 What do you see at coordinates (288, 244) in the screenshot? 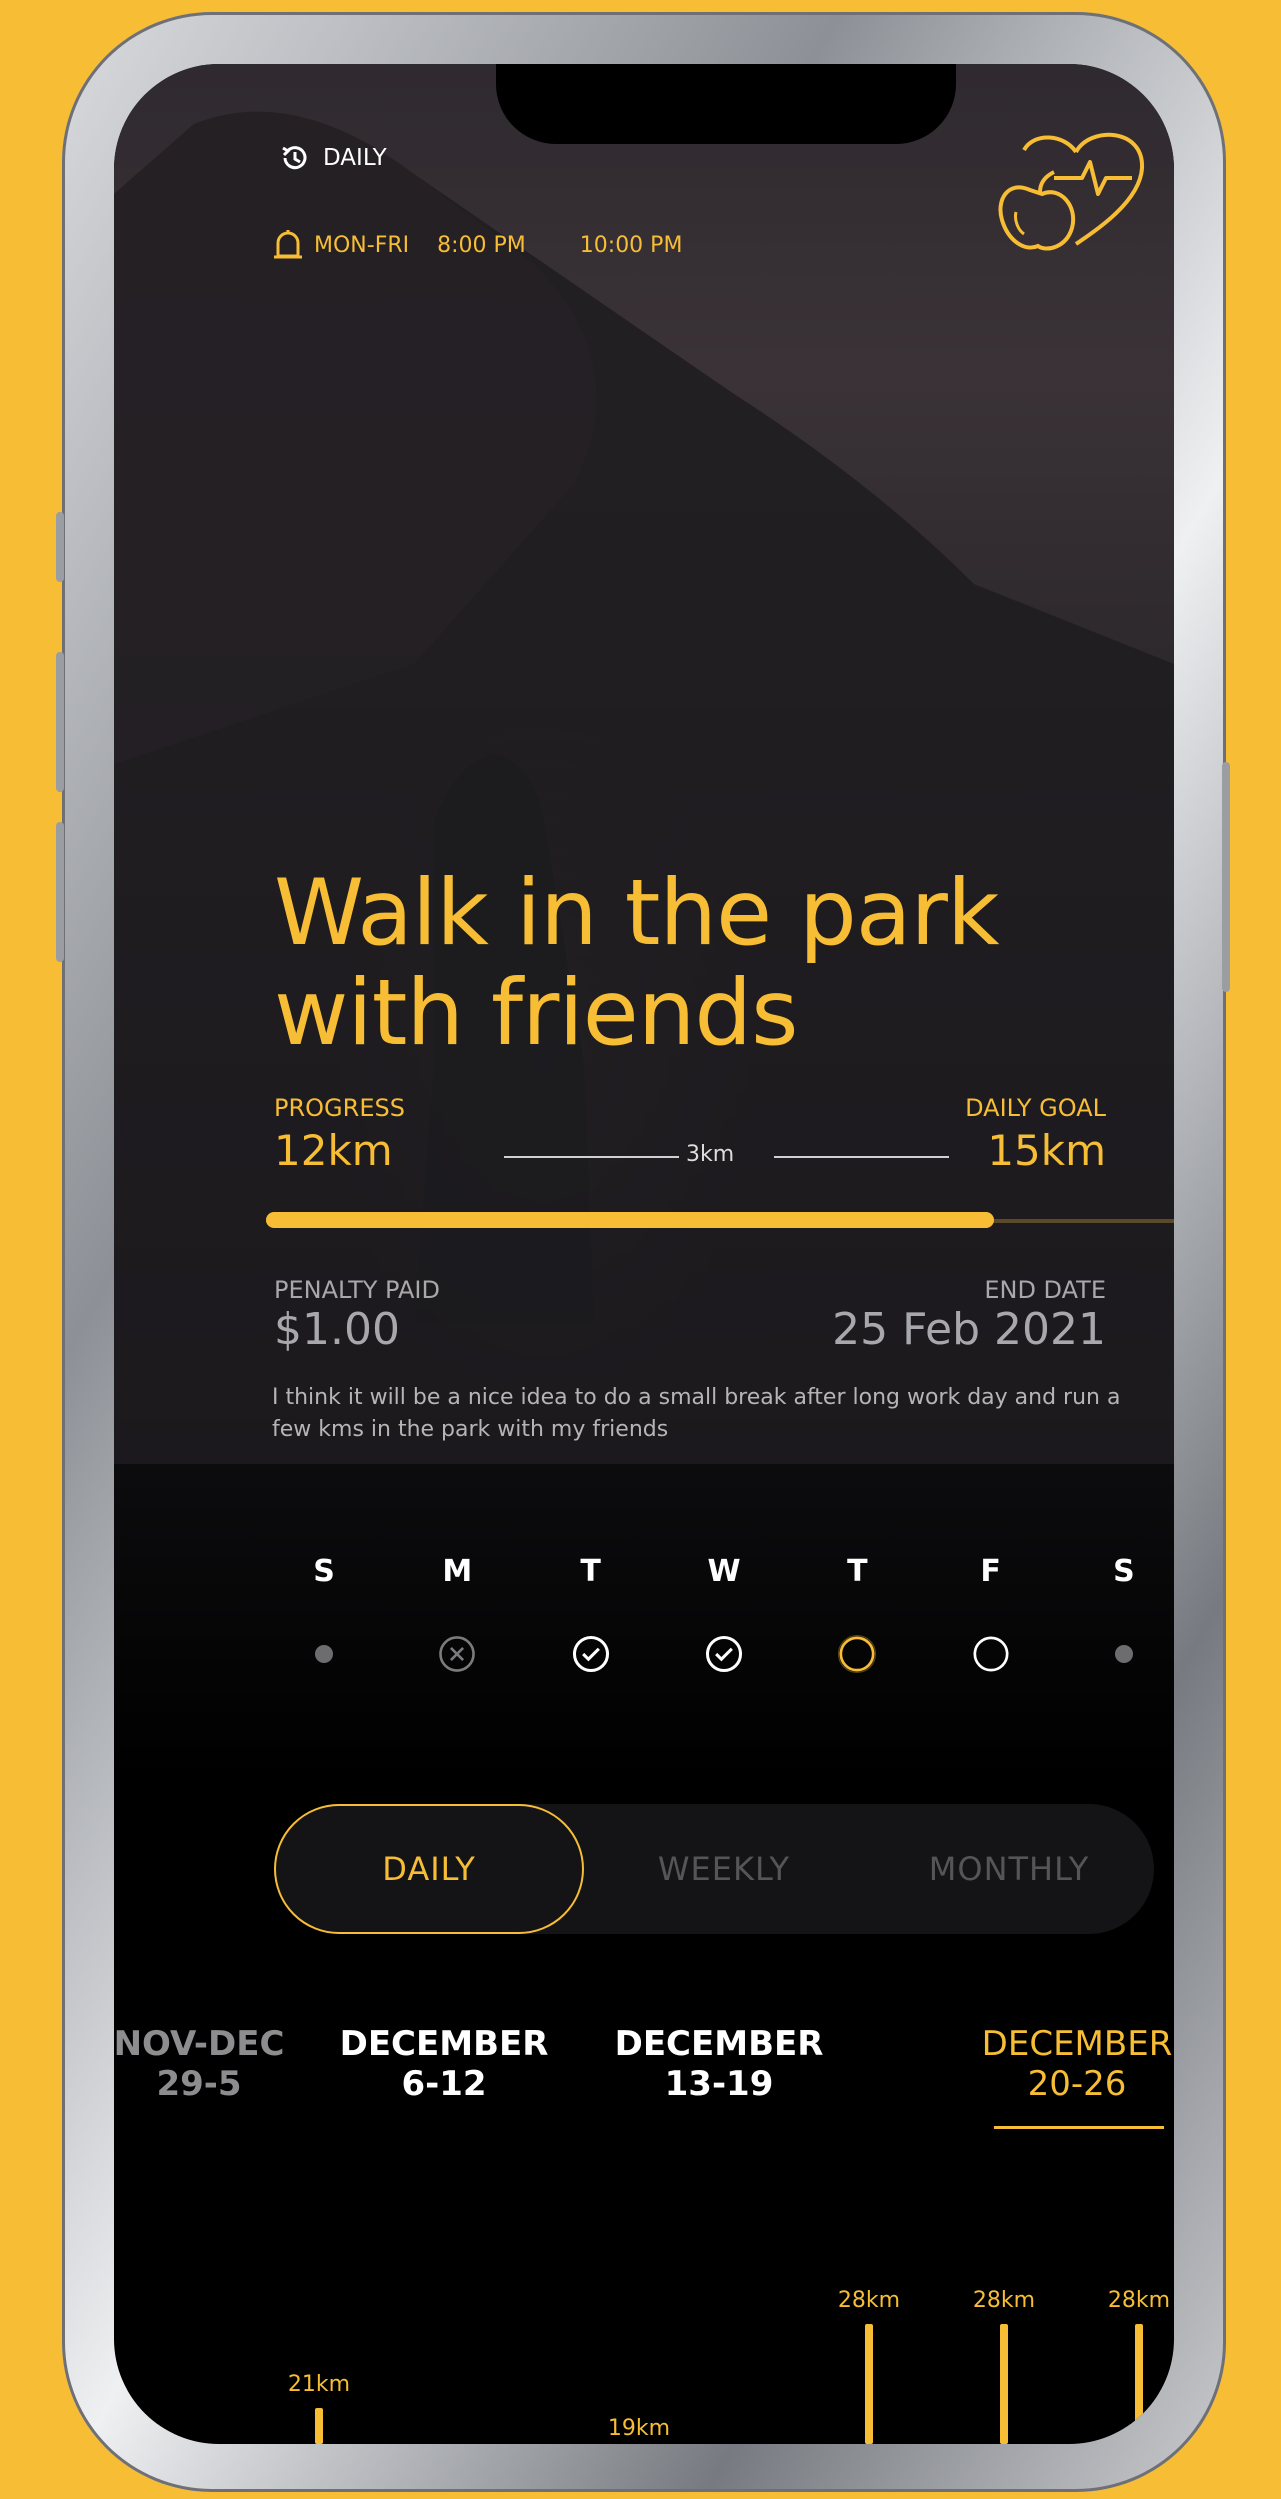
I see `bell-icon` at bounding box center [288, 244].